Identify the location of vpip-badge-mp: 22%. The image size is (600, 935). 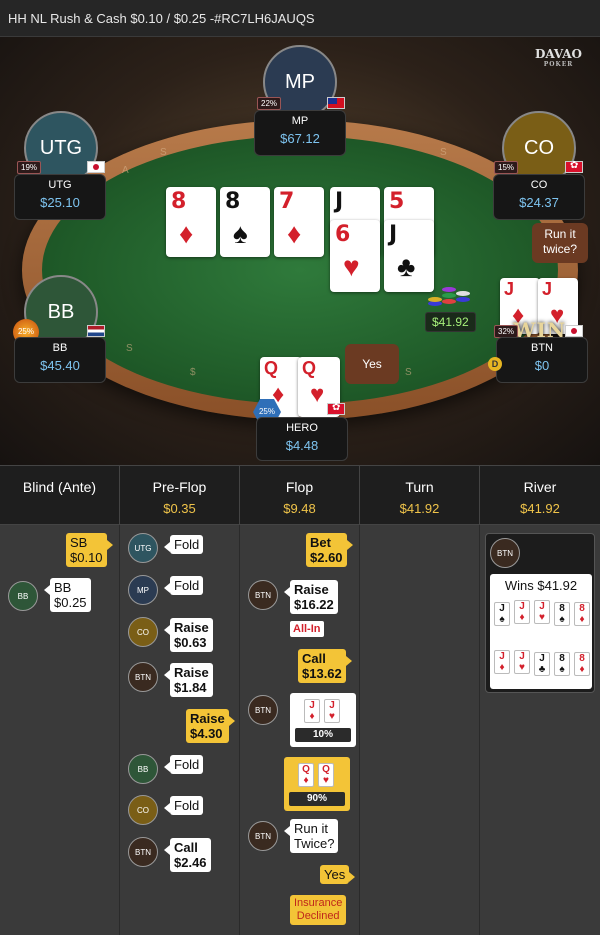
(269, 103).